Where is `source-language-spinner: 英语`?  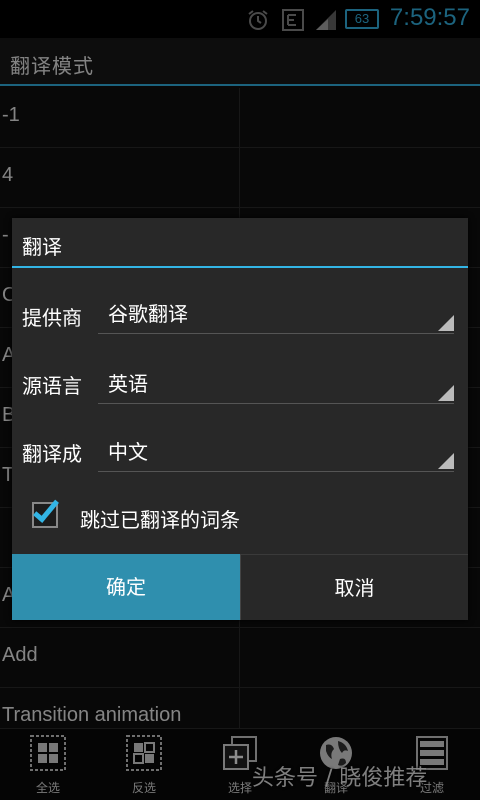
source-language-spinner: 英语 is located at coordinates (276, 384).